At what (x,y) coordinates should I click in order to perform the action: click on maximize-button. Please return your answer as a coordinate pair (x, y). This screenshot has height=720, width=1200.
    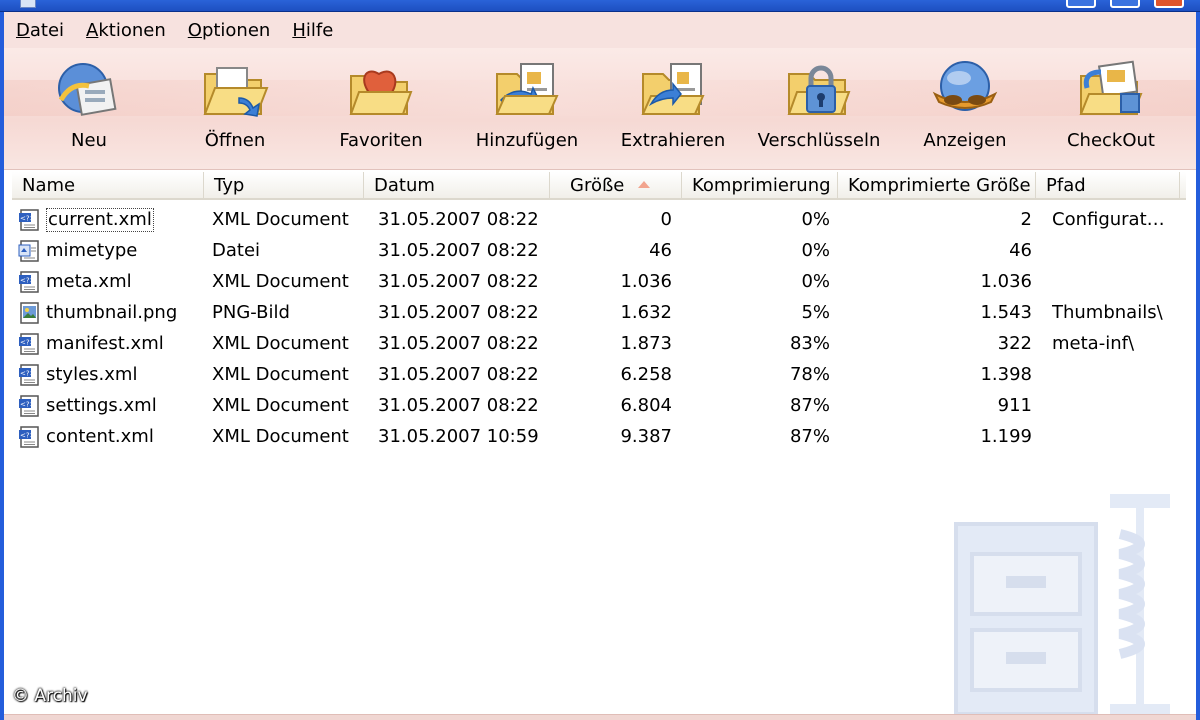
    Looking at the image, I should click on (1125, 4).